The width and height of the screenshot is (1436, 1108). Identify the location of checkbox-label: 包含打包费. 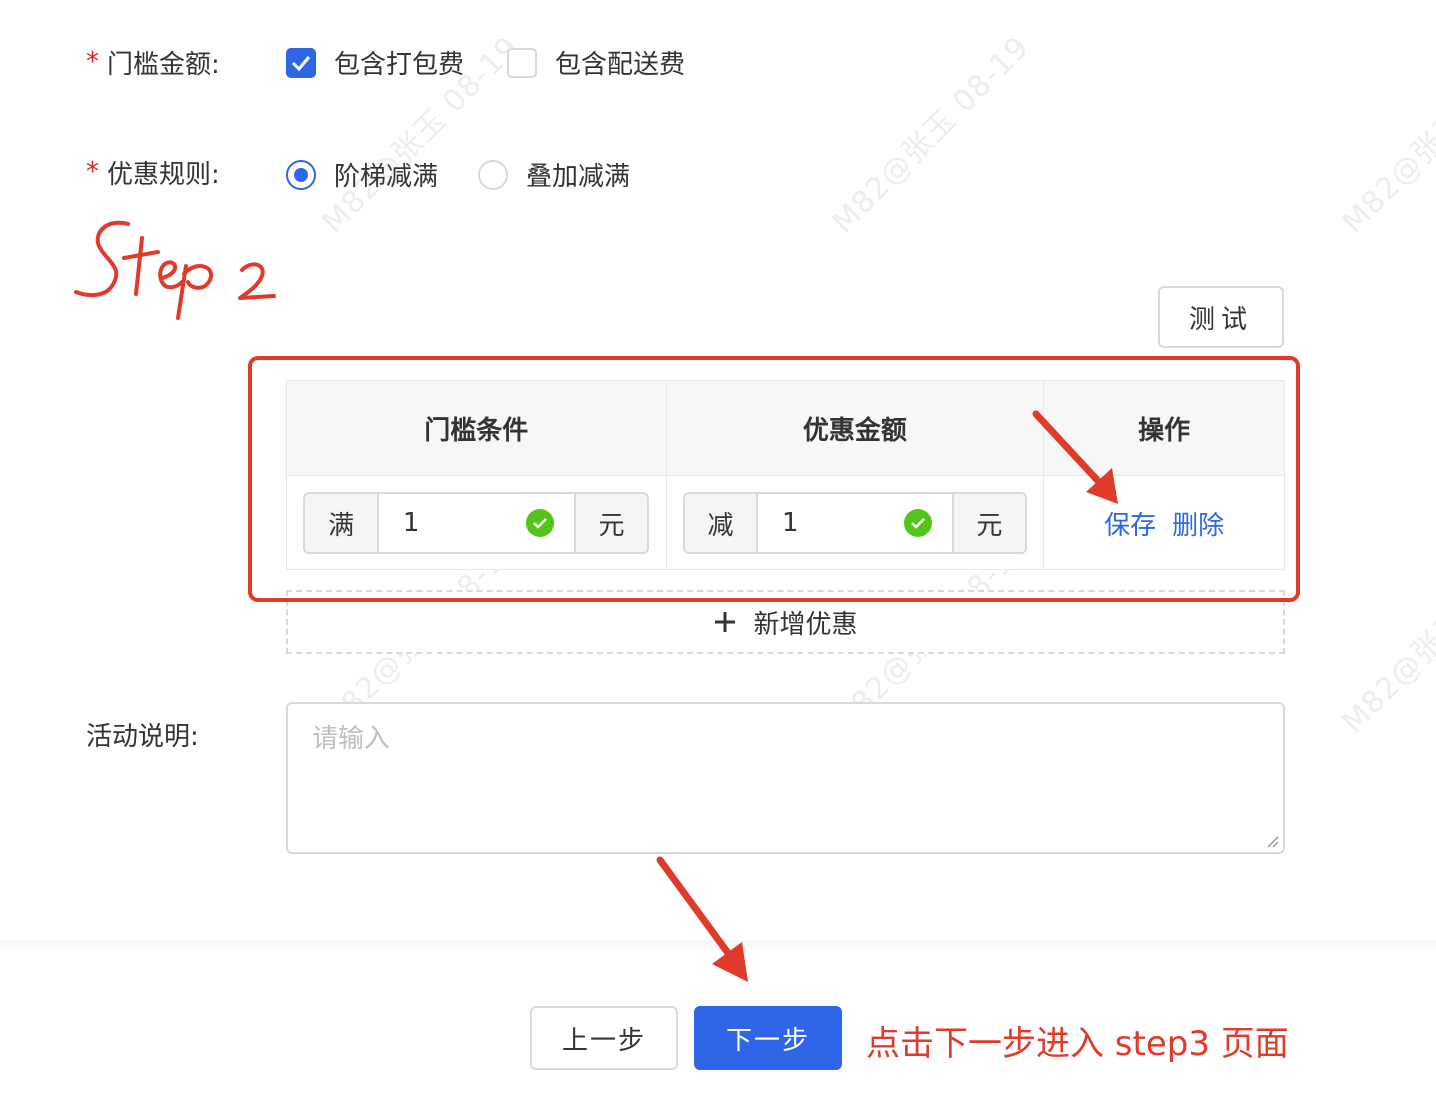
(399, 65).